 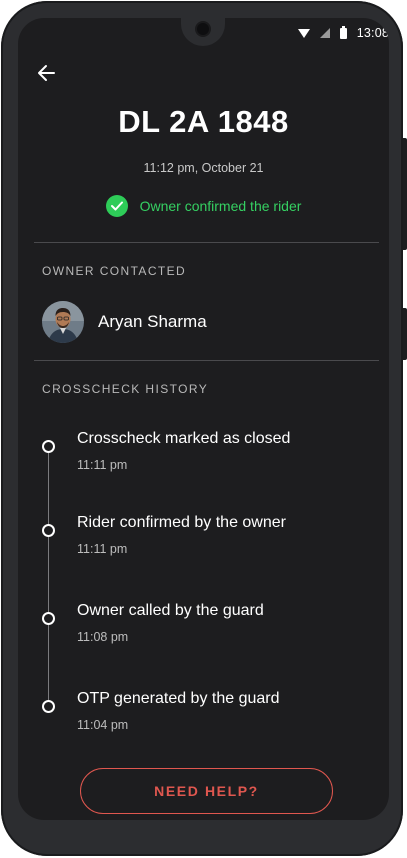 I want to click on check-circle-icon, so click(x=116, y=206).